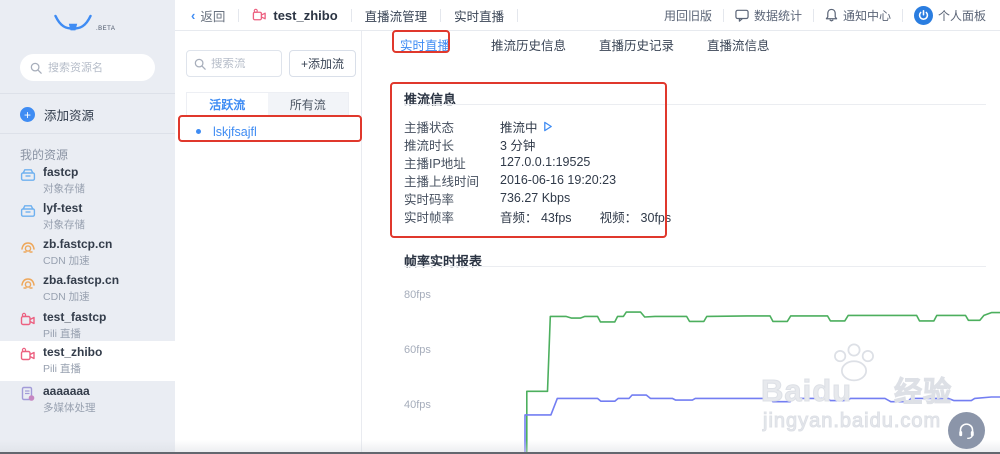  I want to click on fps-chart-title: 帧率实时报表, so click(443, 261).